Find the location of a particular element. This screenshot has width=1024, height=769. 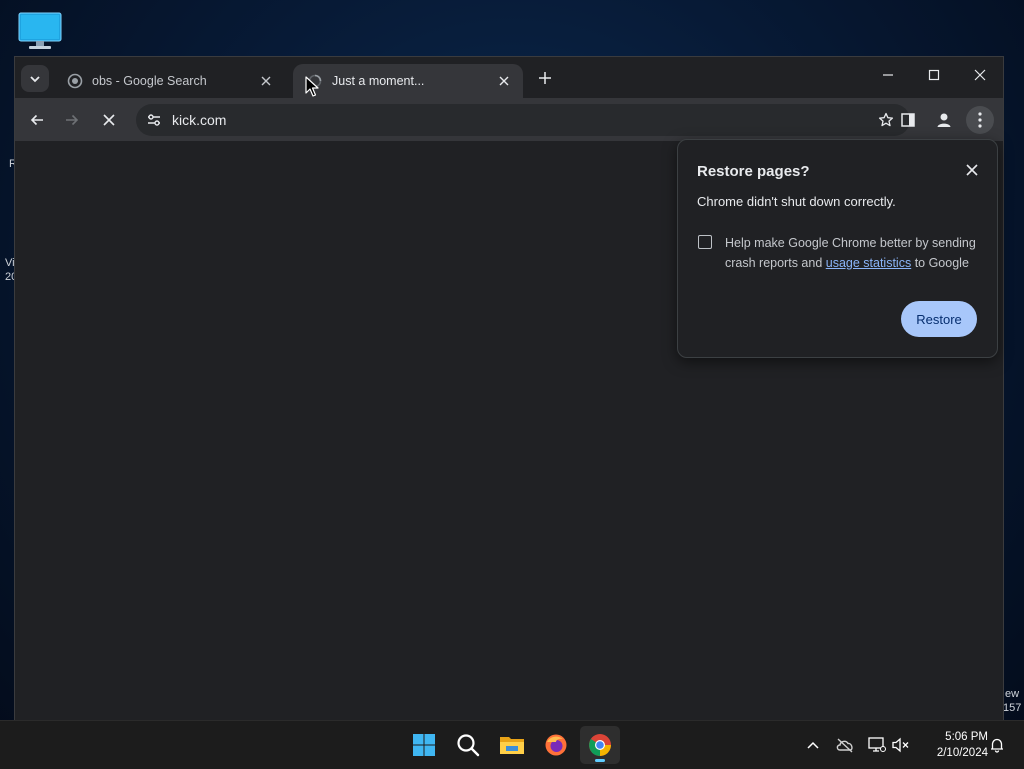

chevron-up-icon is located at coordinates (813, 745).